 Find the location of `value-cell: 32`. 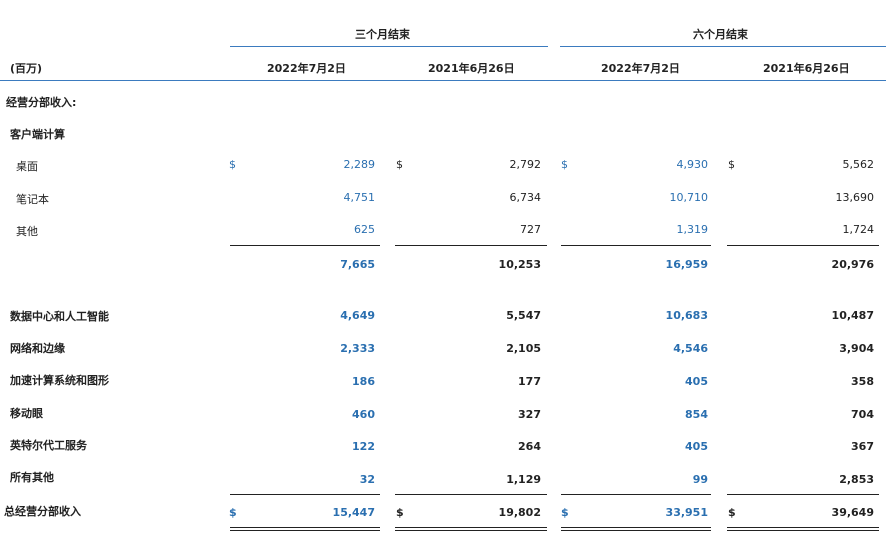

value-cell: 32 is located at coordinates (367, 479).